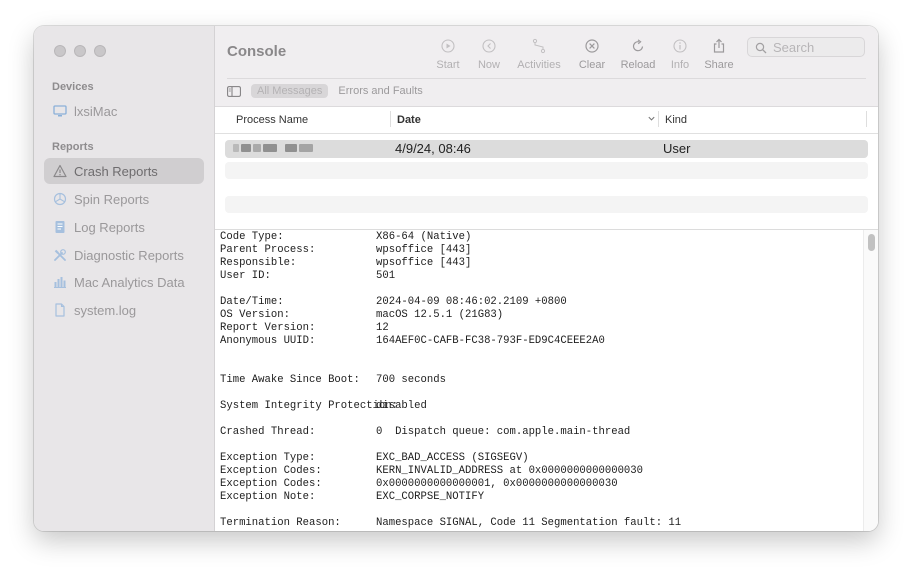 The height and width of the screenshot is (573, 912). Describe the element at coordinates (592, 65) in the screenshot. I see `clear-label: Clear` at that location.